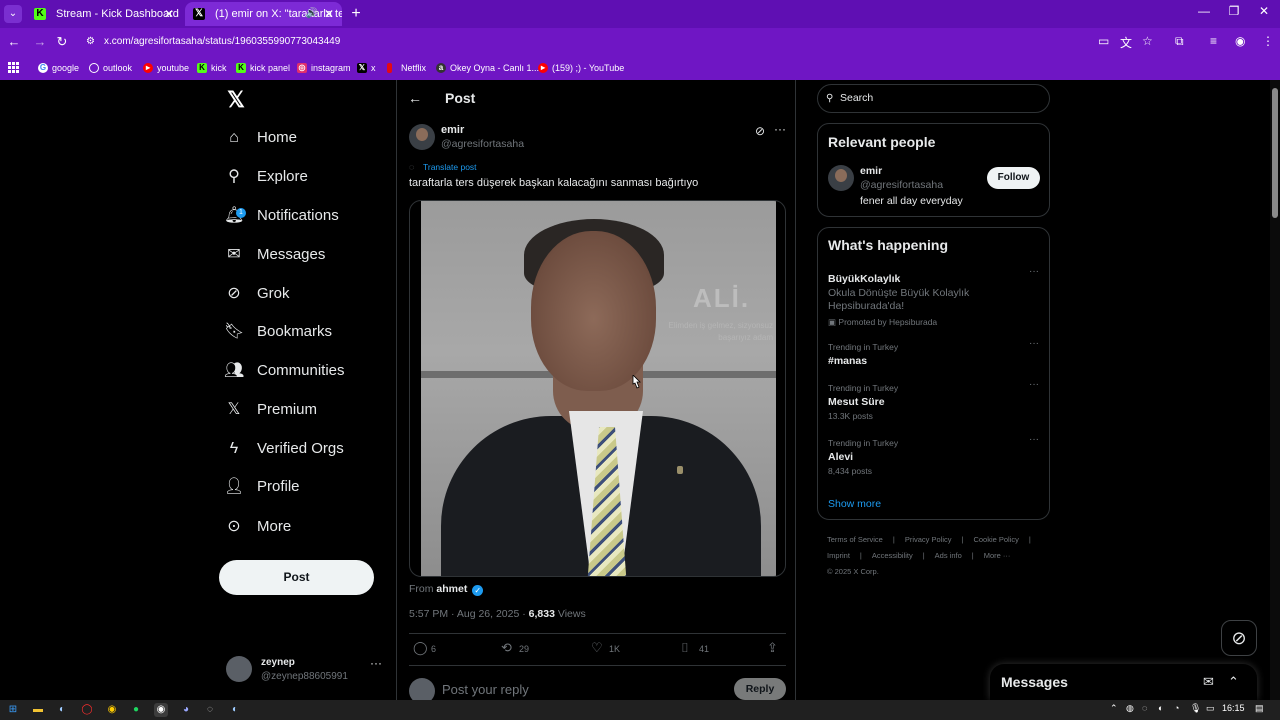  I want to click on author-handle: @agresifortasaha, so click(482, 144).